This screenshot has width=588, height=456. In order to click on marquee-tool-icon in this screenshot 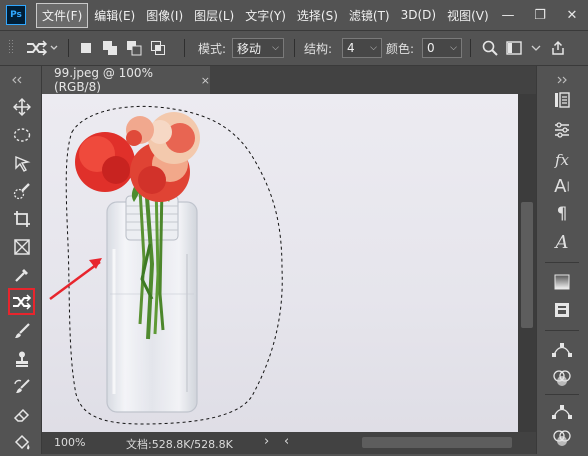, I will do `click(22, 135)`.